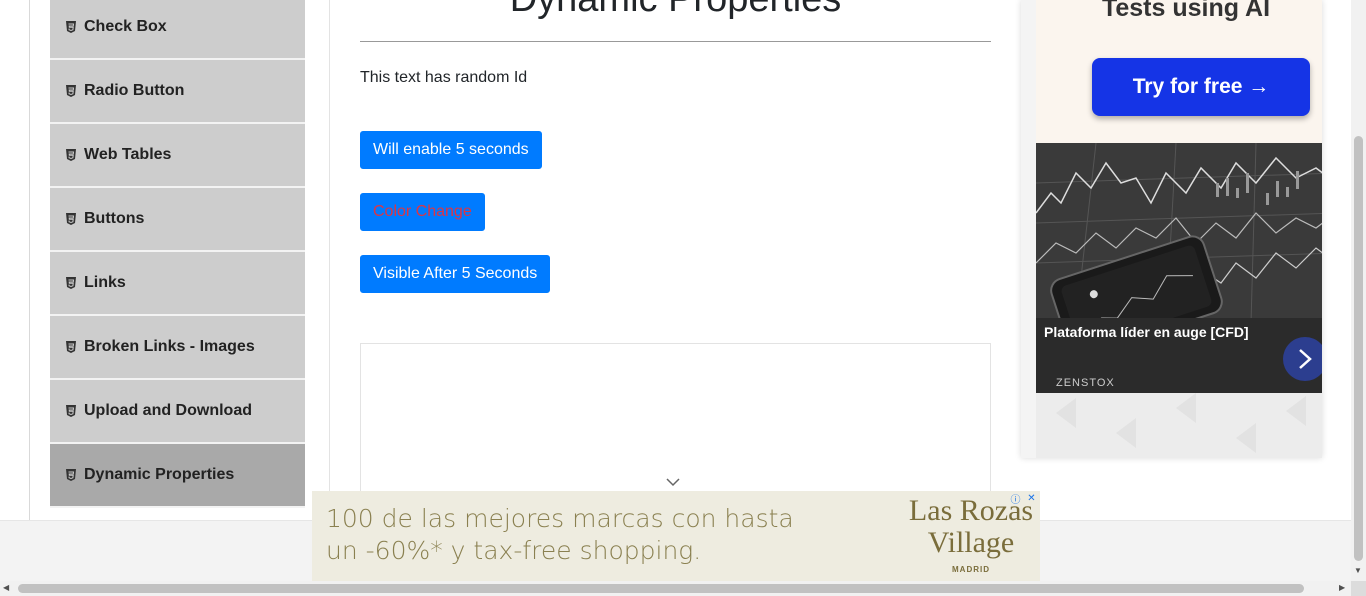 This screenshot has width=1366, height=596. I want to click on sidebar-item-label: Broken Links - Images, so click(169, 346).